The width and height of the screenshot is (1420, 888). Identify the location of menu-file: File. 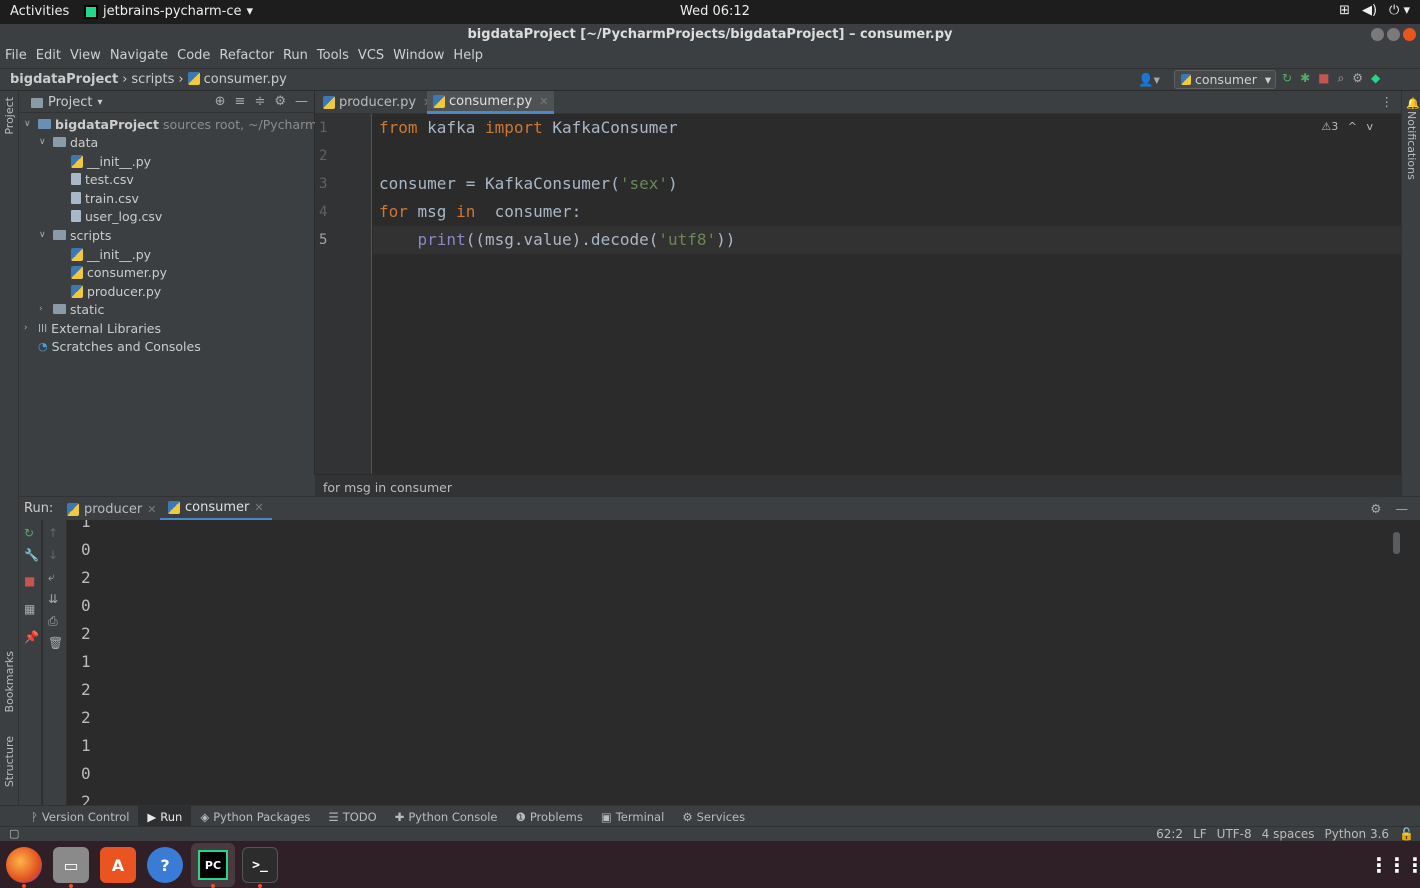
(19, 57).